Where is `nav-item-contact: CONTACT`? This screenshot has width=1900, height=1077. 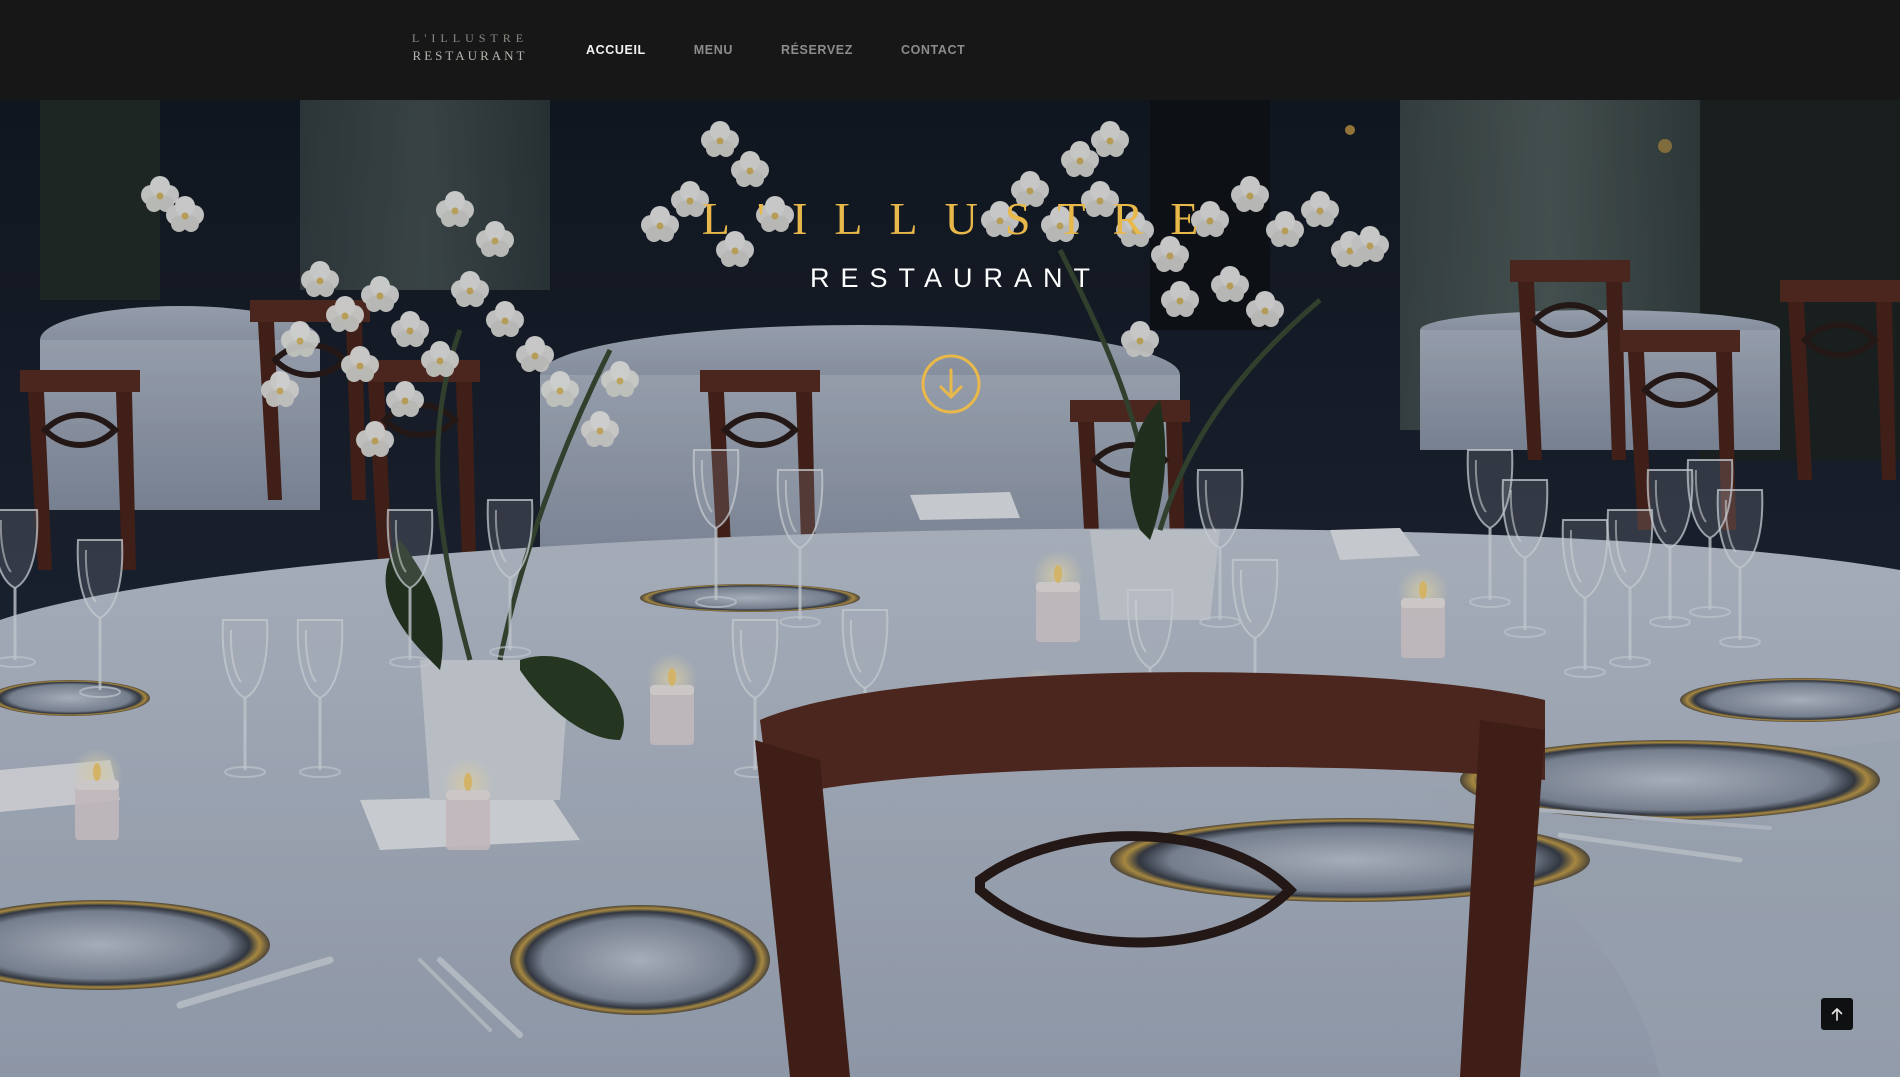 nav-item-contact: CONTACT is located at coordinates (933, 50).